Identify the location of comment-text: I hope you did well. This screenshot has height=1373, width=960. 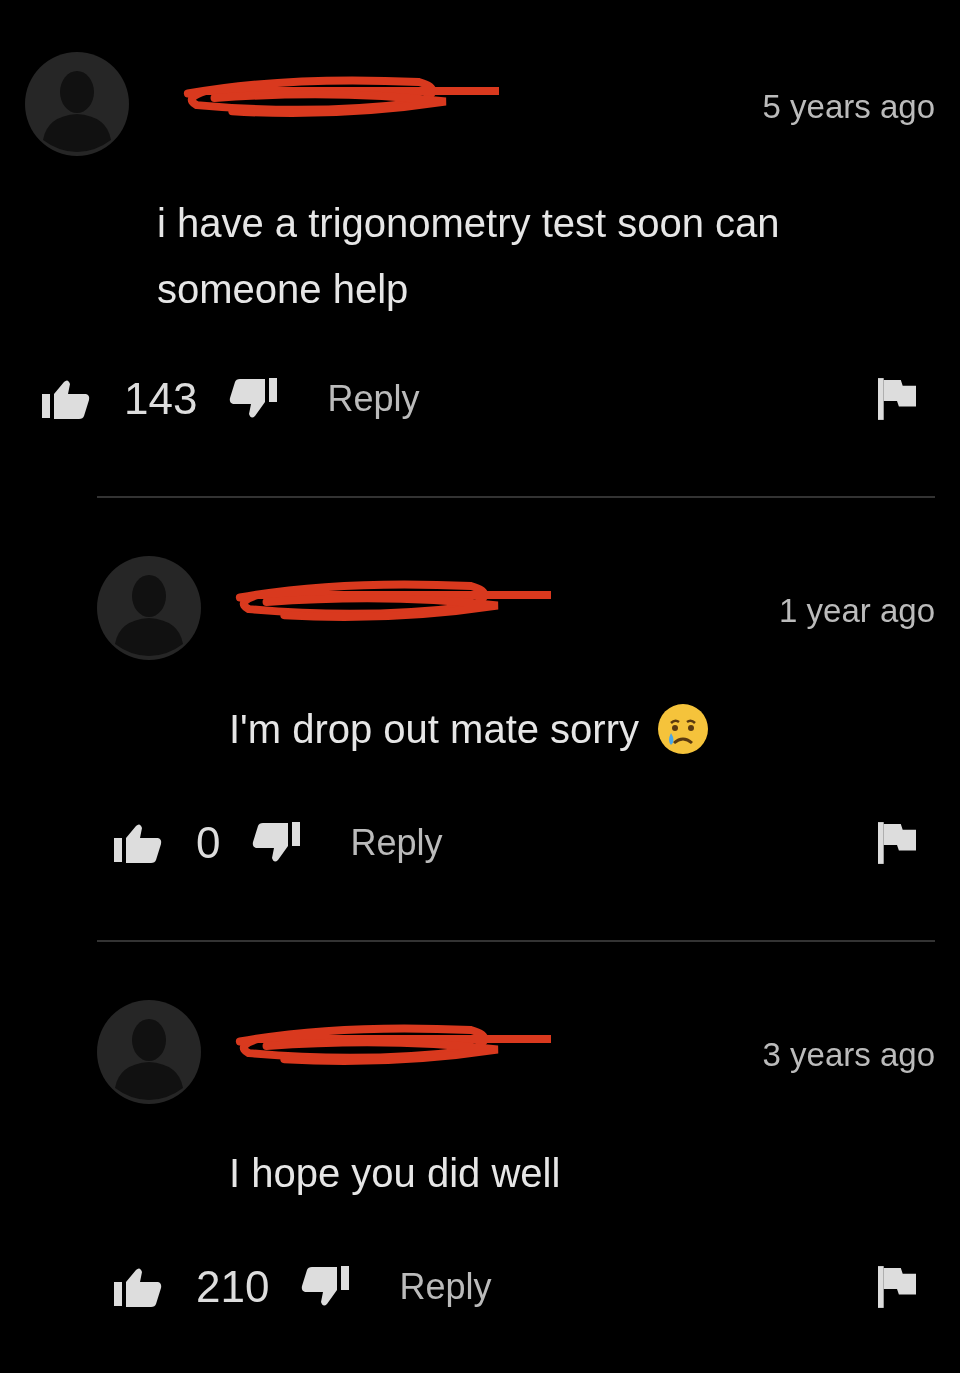
(395, 1173).